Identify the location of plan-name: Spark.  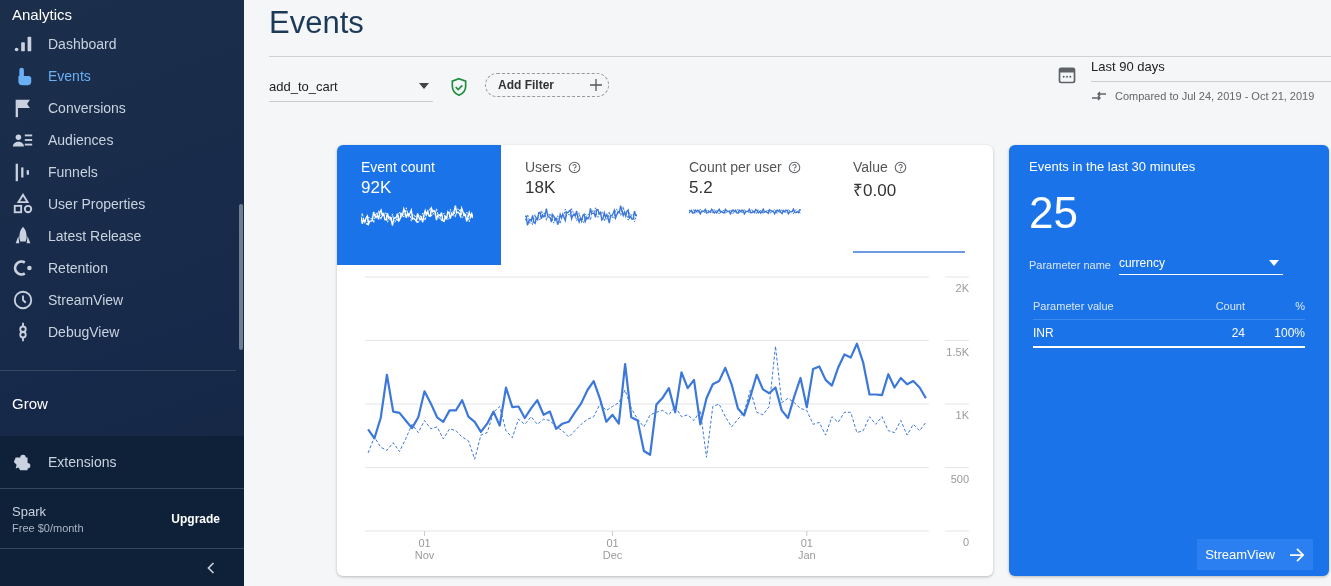
(29, 511).